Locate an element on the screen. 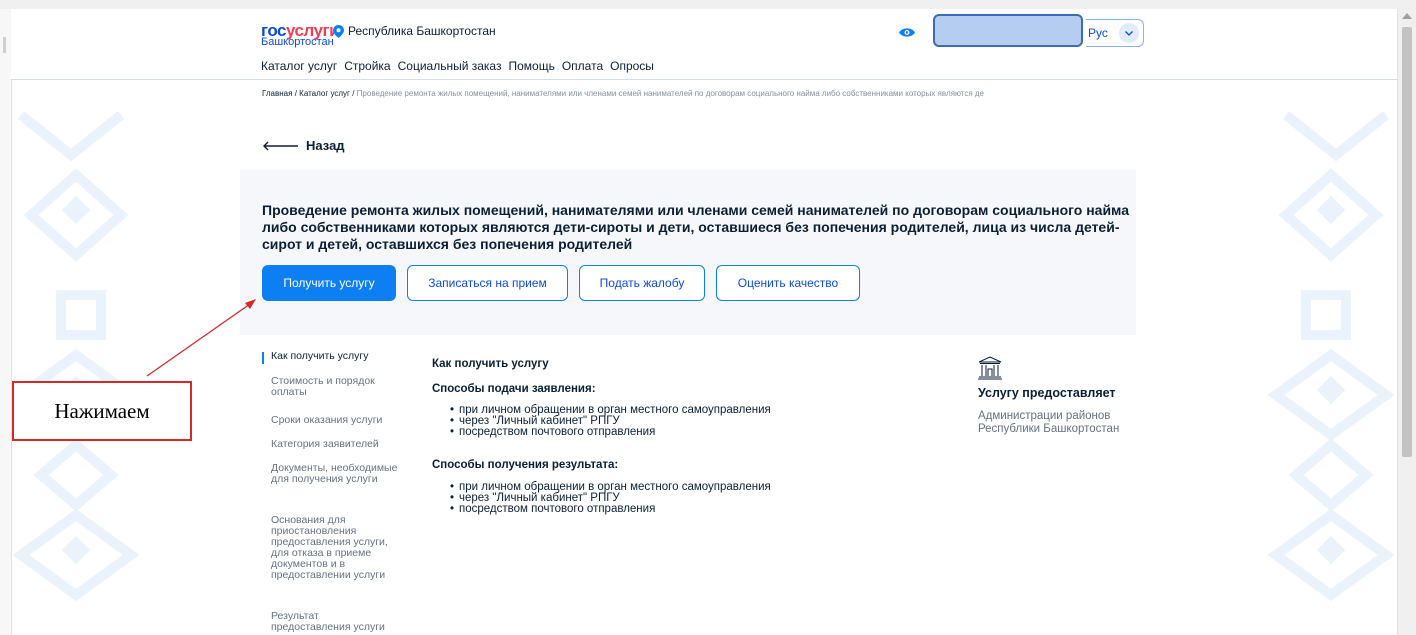 This screenshot has height=635, width=1416. logo-region-text: Башкортостан is located at coordinates (297, 42).